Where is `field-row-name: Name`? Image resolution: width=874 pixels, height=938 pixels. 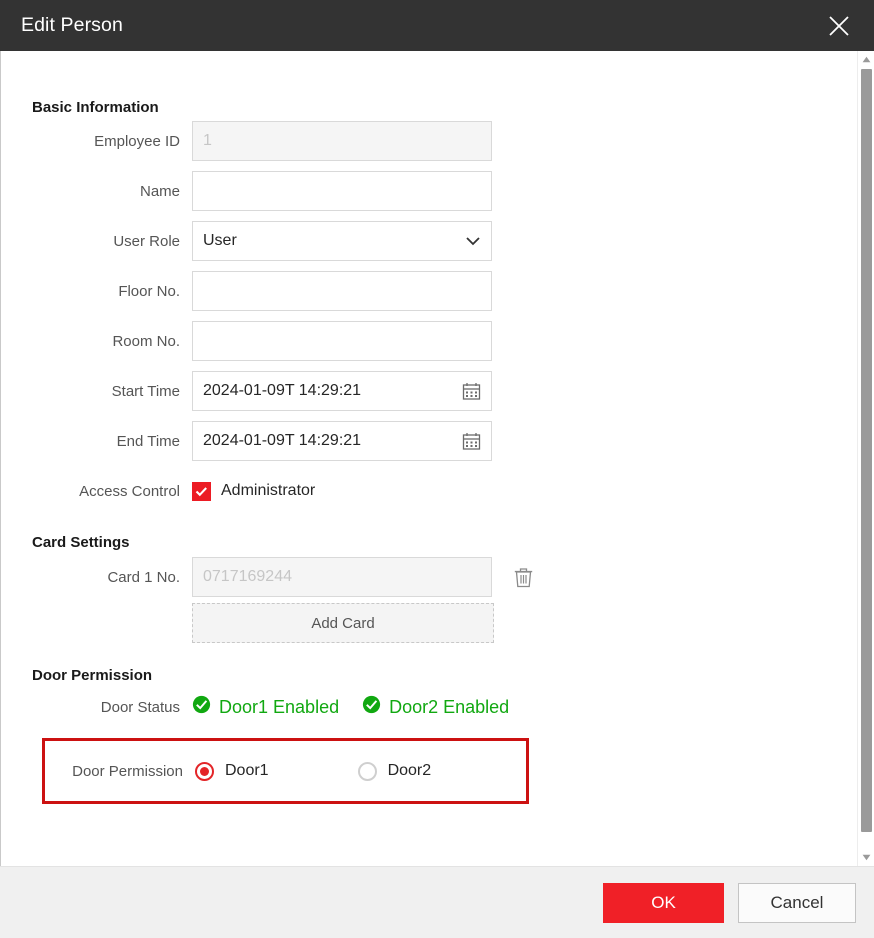
field-row-name: Name is located at coordinates (429, 191).